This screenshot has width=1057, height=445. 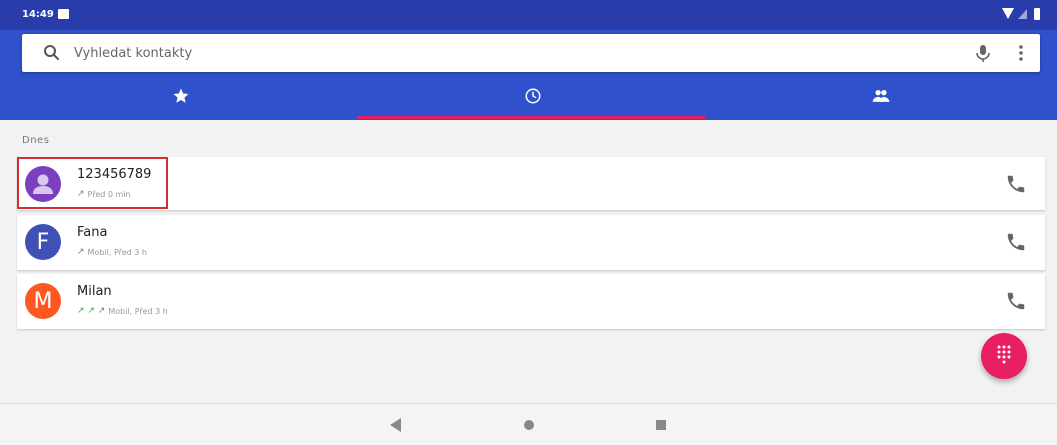 I want to click on call-log-item: M Milan ↗ ↗ ↗ Mobil, Před 3 h, so click(x=531, y=301).